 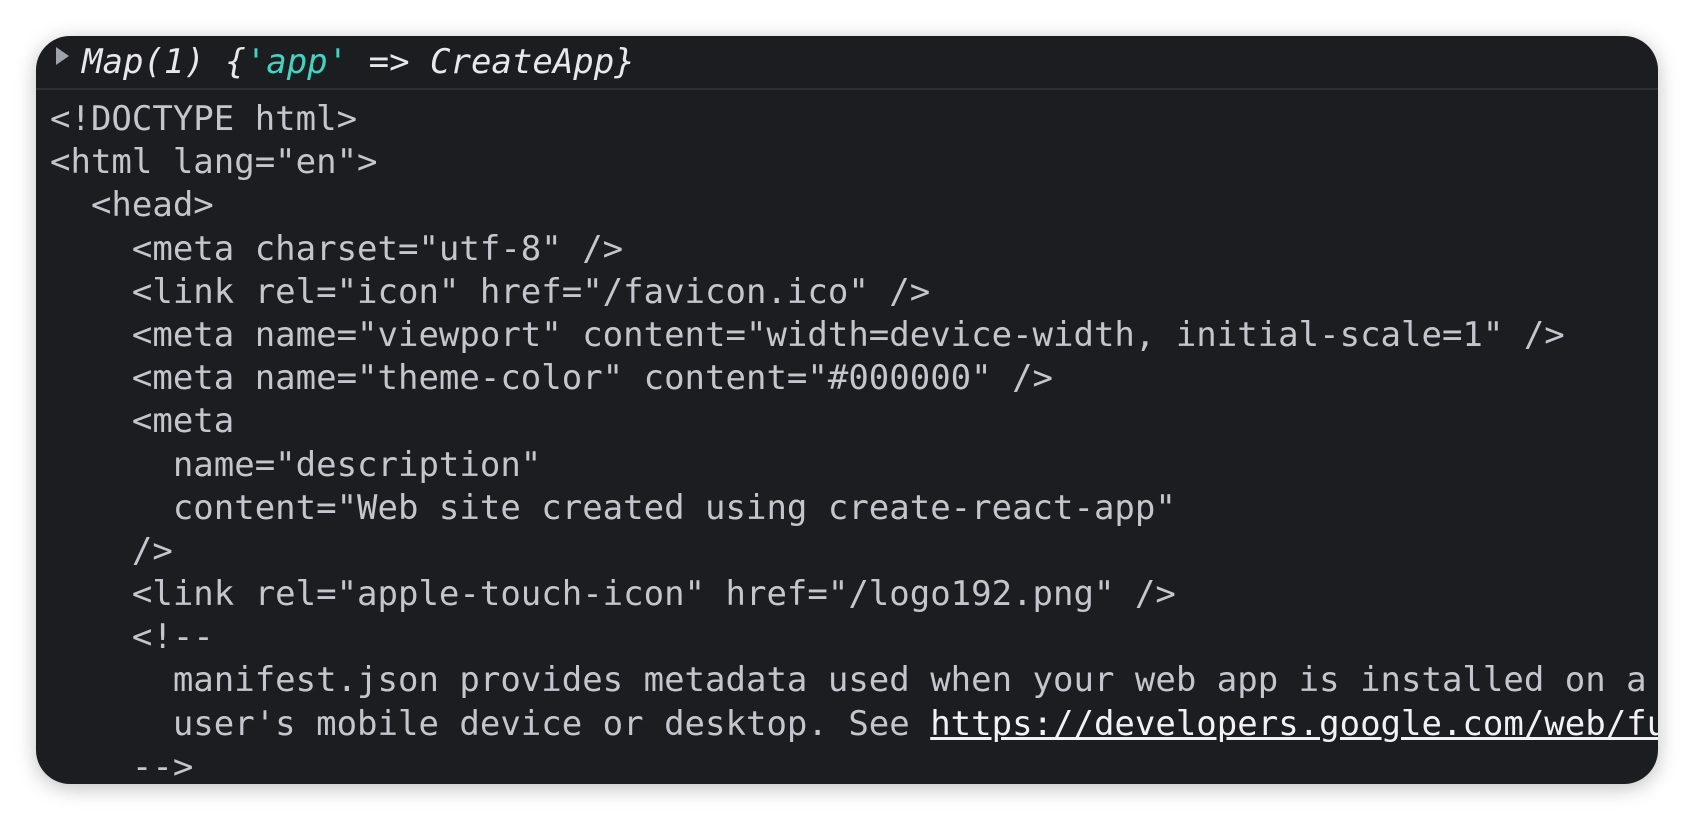 What do you see at coordinates (142, 421) in the screenshot?
I see `code-line: <meta` at bounding box center [142, 421].